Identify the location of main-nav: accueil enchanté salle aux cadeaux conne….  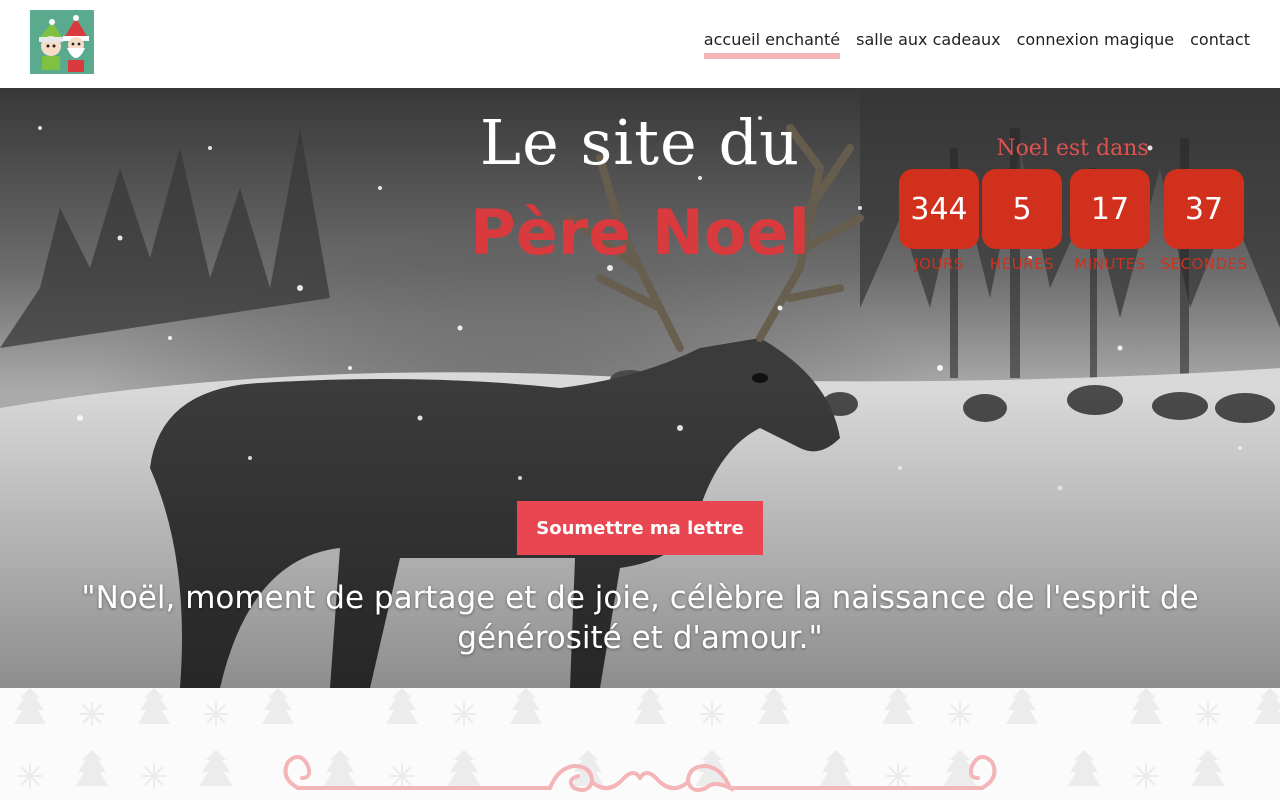
(976, 44).